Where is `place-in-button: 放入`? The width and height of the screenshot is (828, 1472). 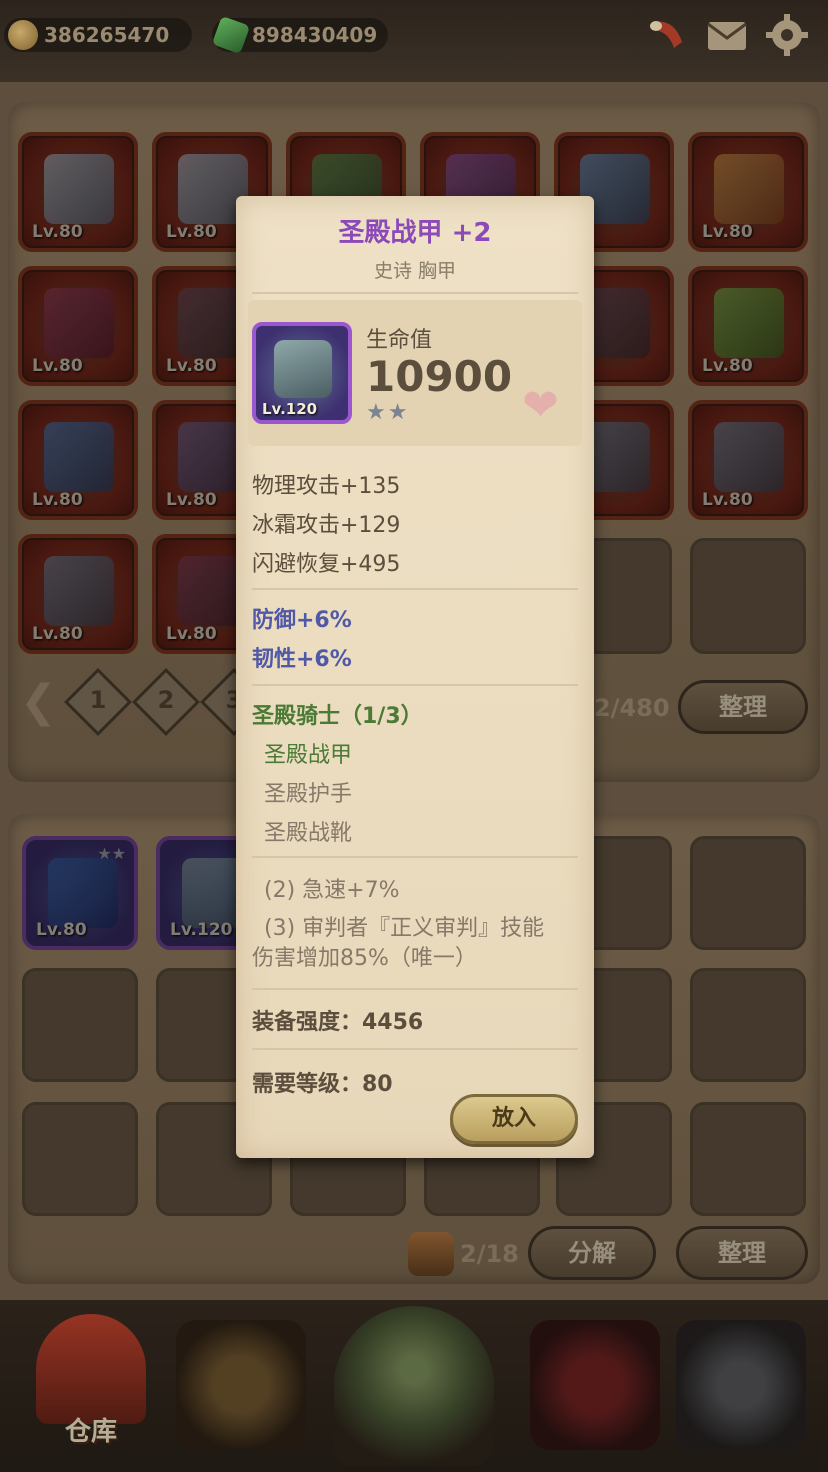
place-in-button: 放入 is located at coordinates (514, 1119).